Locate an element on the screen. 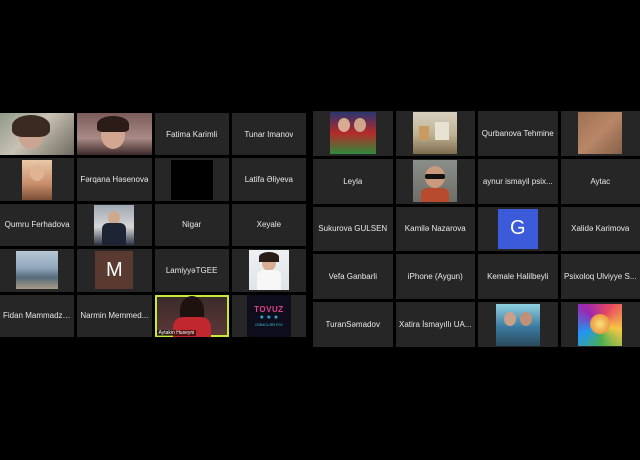 This screenshot has width=640, height=460. participant-name: Sukurova GULSEN is located at coordinates (353, 229).